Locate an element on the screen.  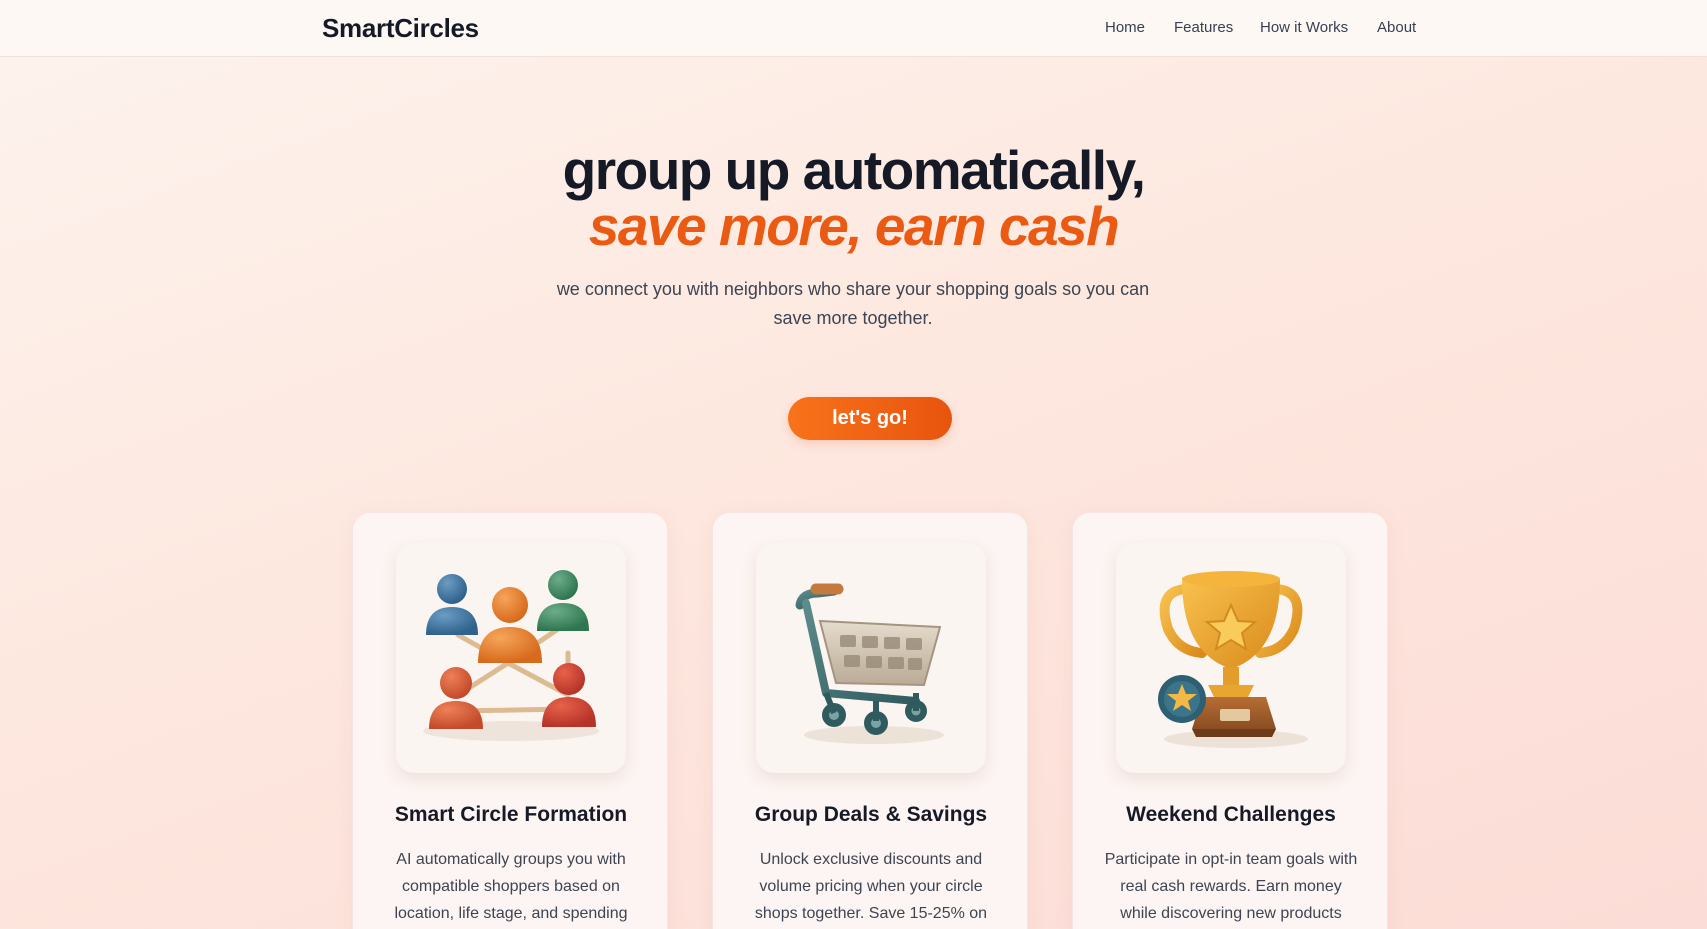
people-network-icon is located at coordinates (511, 658).